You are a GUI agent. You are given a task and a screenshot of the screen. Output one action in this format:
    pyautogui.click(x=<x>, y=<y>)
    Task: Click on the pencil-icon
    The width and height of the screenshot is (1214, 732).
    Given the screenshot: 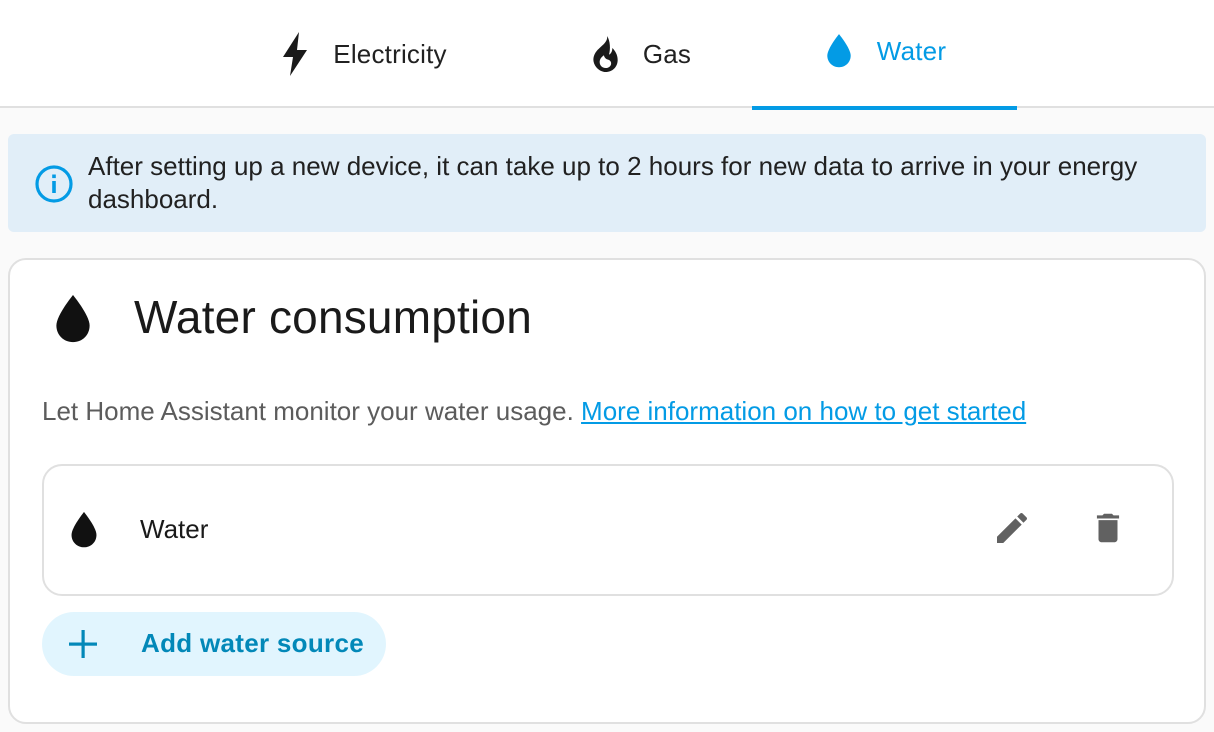 What is the action you would take?
    pyautogui.click(x=1012, y=530)
    